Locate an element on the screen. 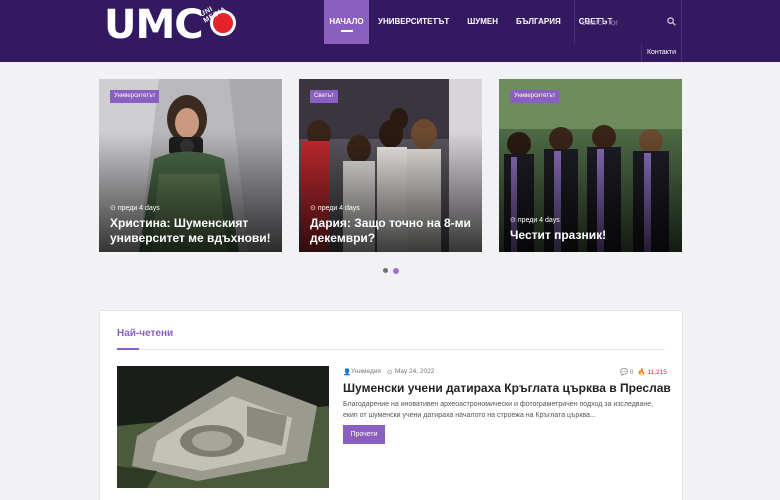 Image resolution: width=780 pixels, height=500 pixels. nav-item-home: НАЧАЛО is located at coordinates (346, 22).